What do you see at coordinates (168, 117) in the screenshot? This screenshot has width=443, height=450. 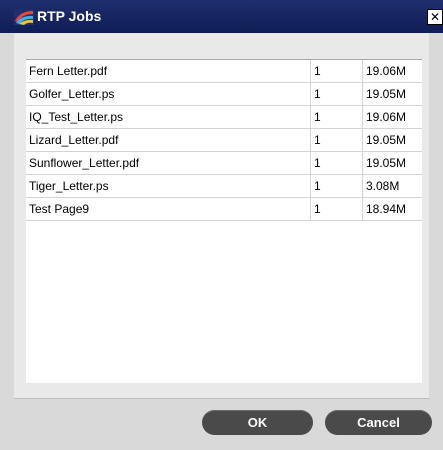 I see `job-name: IQ_Test_Letter.ps` at bounding box center [168, 117].